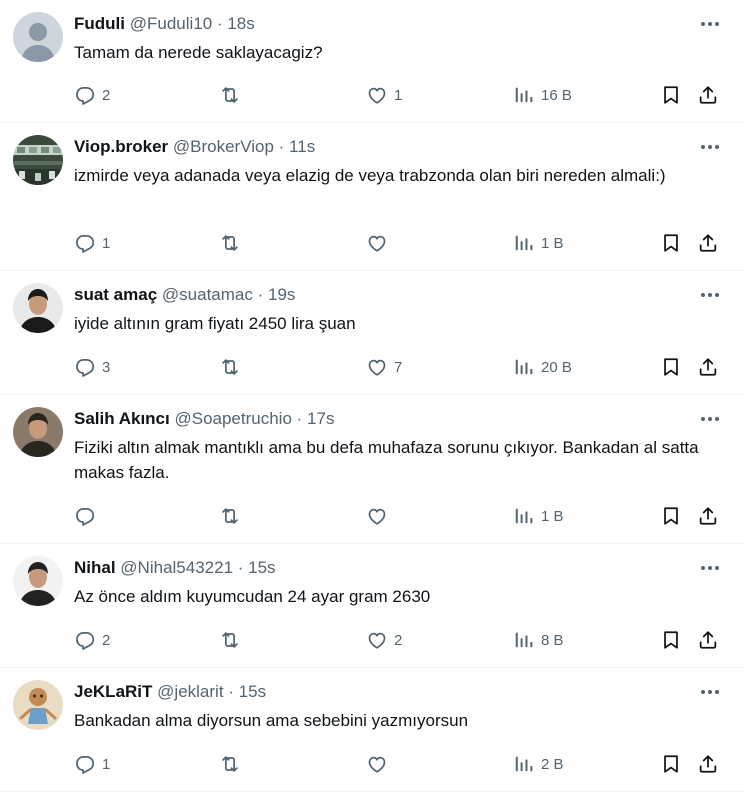 The image size is (744, 799). What do you see at coordinates (384, 640) in the screenshot?
I see `like-button: 2` at bounding box center [384, 640].